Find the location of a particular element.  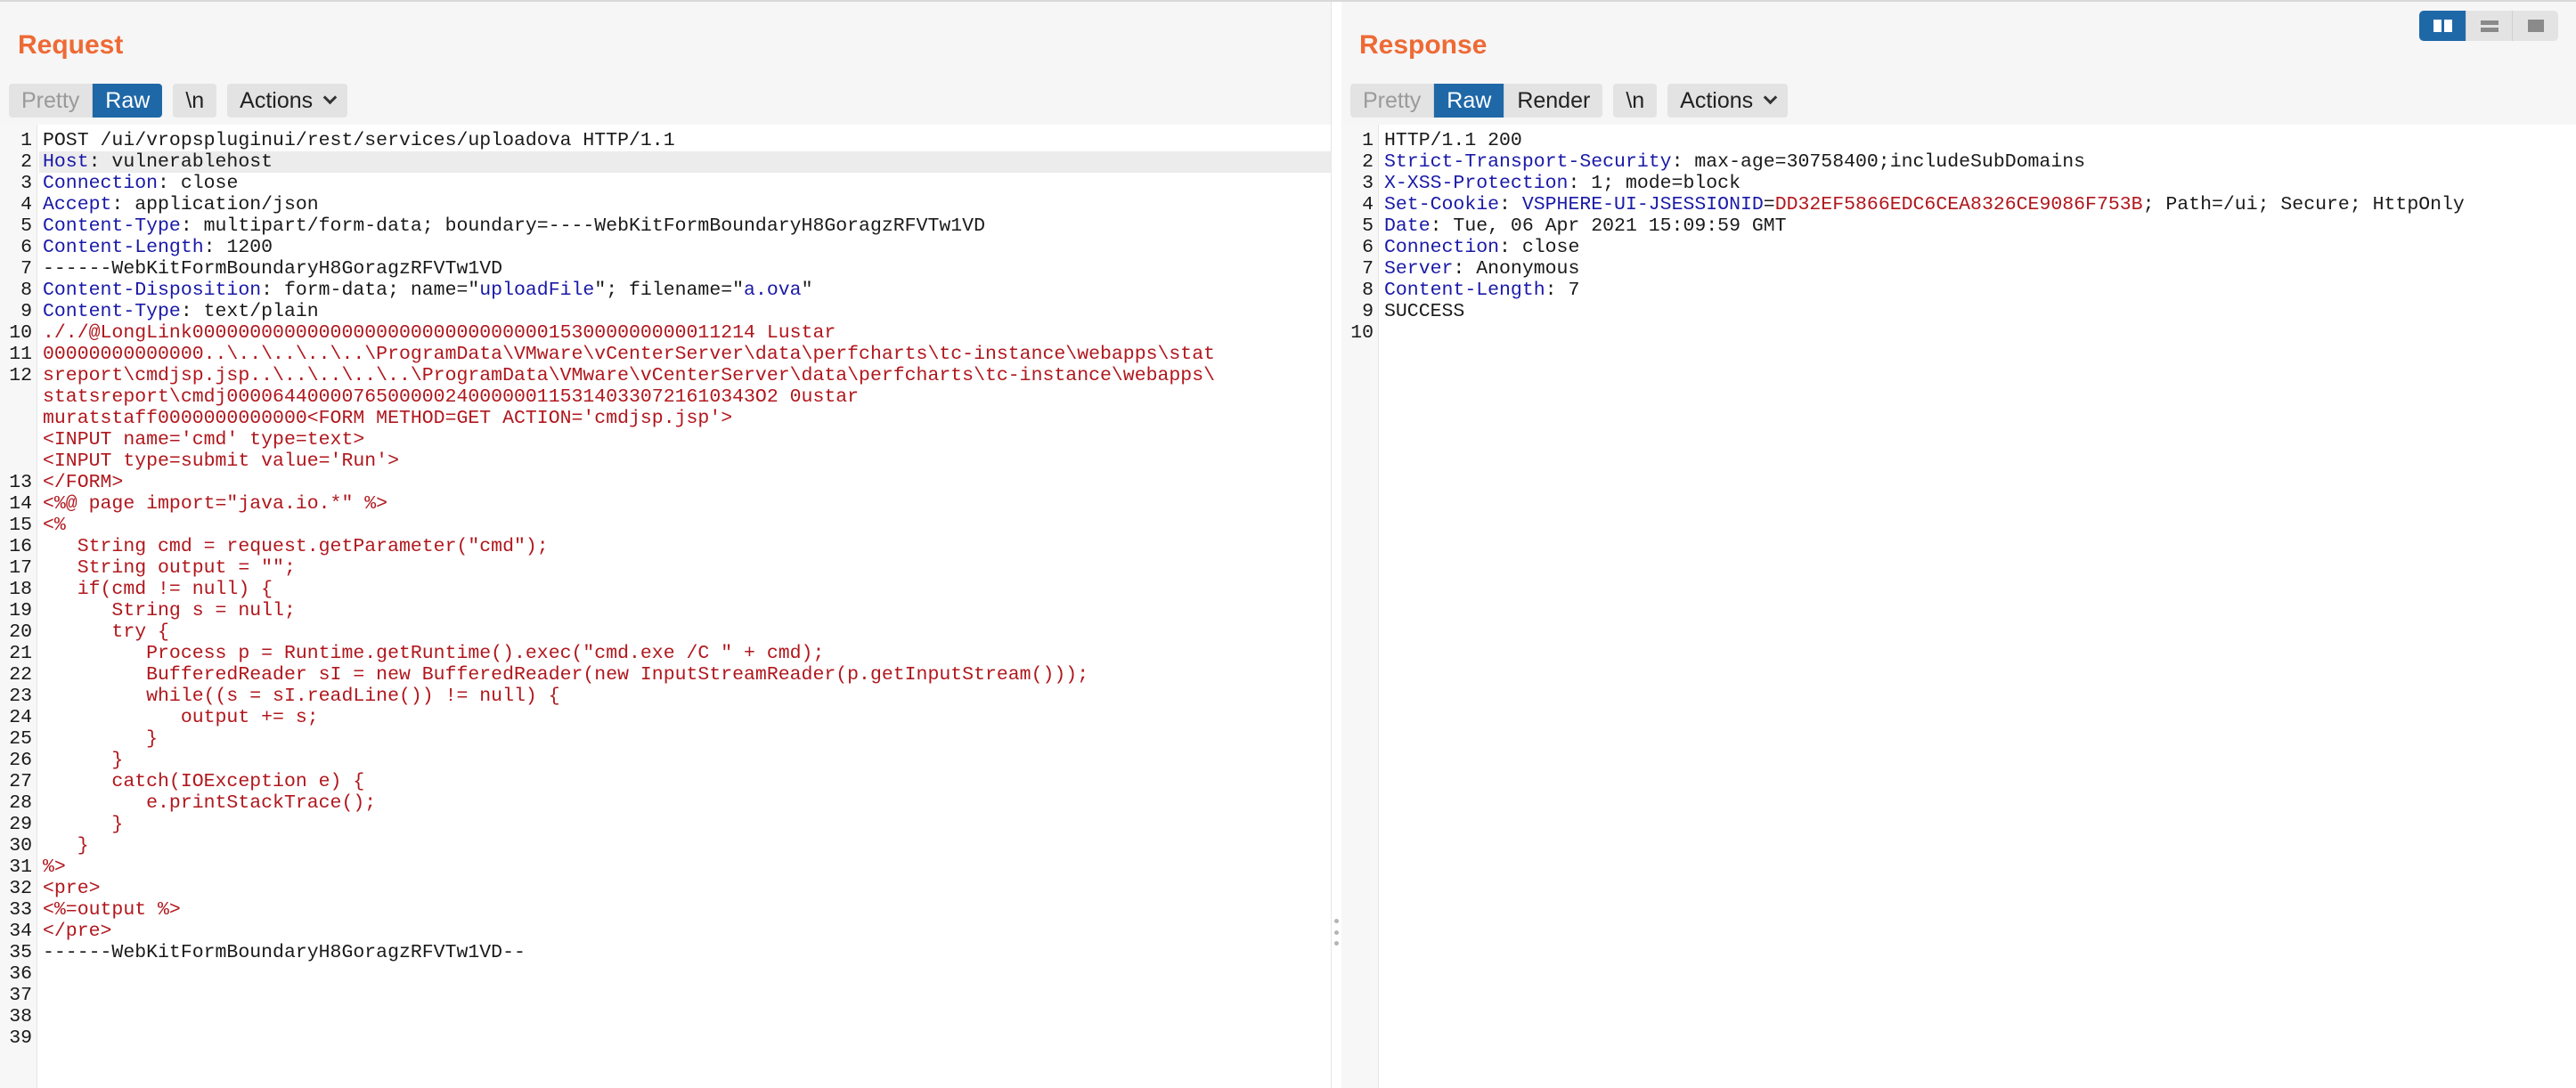

request-code-token: Content-Length is located at coordinates (124, 247).